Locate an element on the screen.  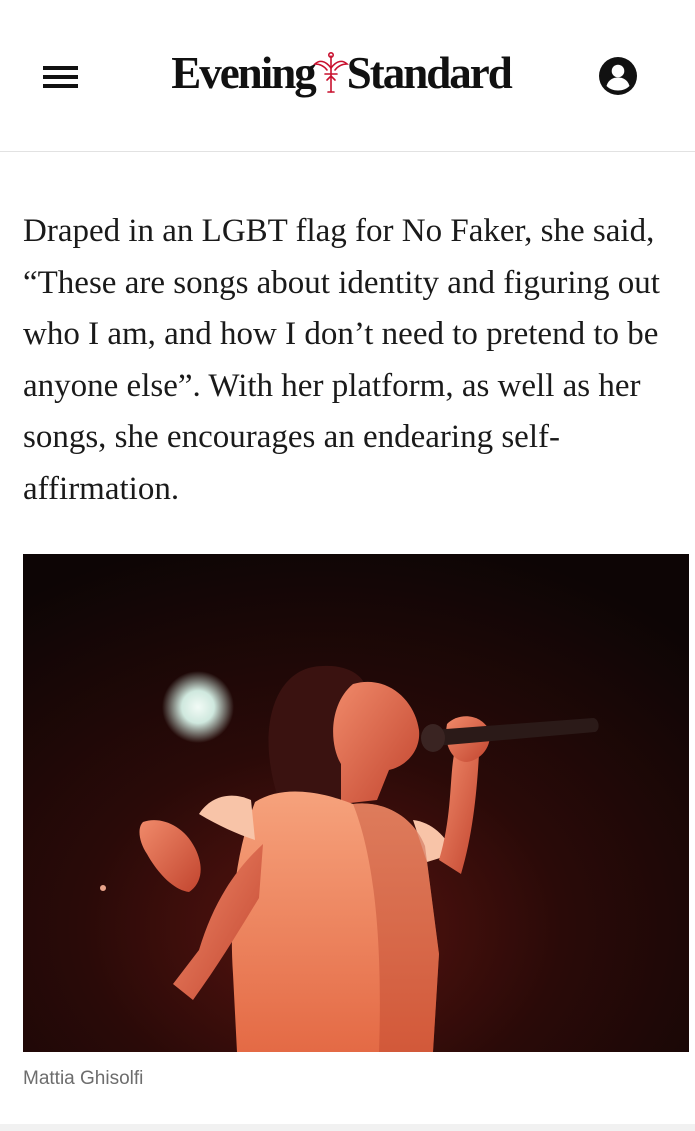
evening-standard-logo: Evening Standard is located at coordinates (341, 73).